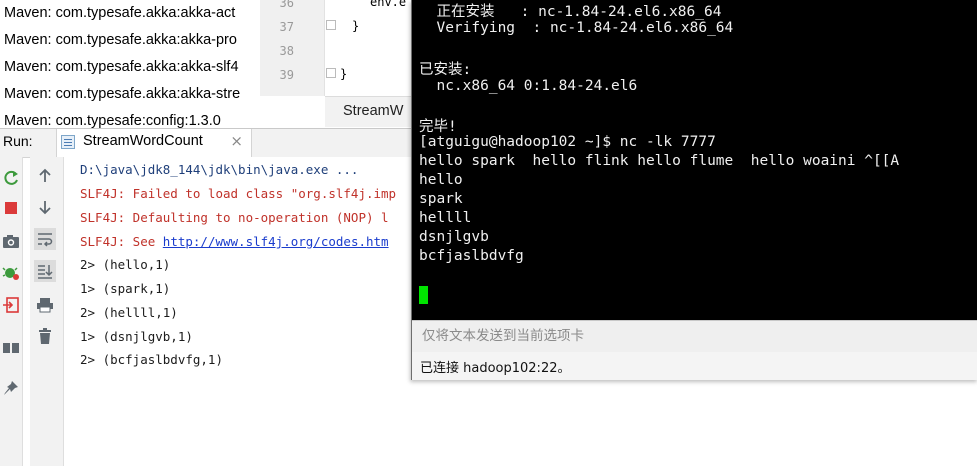 The image size is (977, 466). What do you see at coordinates (276, 241) in the screenshot?
I see `slf4j-codes-link: http://www.slf4j.org/codes.htm` at bounding box center [276, 241].